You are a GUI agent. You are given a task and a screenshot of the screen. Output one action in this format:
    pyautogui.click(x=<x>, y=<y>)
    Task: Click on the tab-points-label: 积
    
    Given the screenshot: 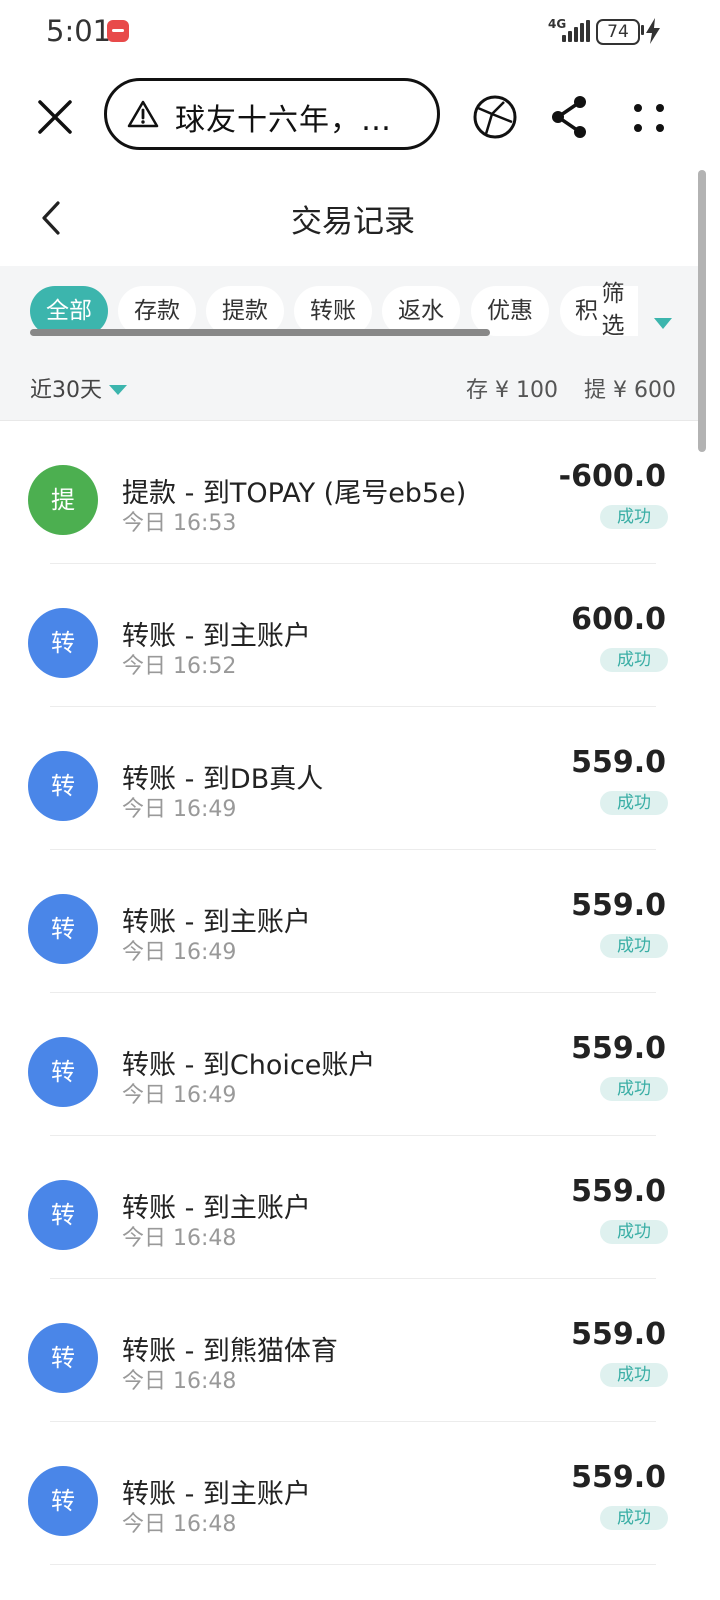 What is the action you would take?
    pyautogui.click(x=586, y=311)
    